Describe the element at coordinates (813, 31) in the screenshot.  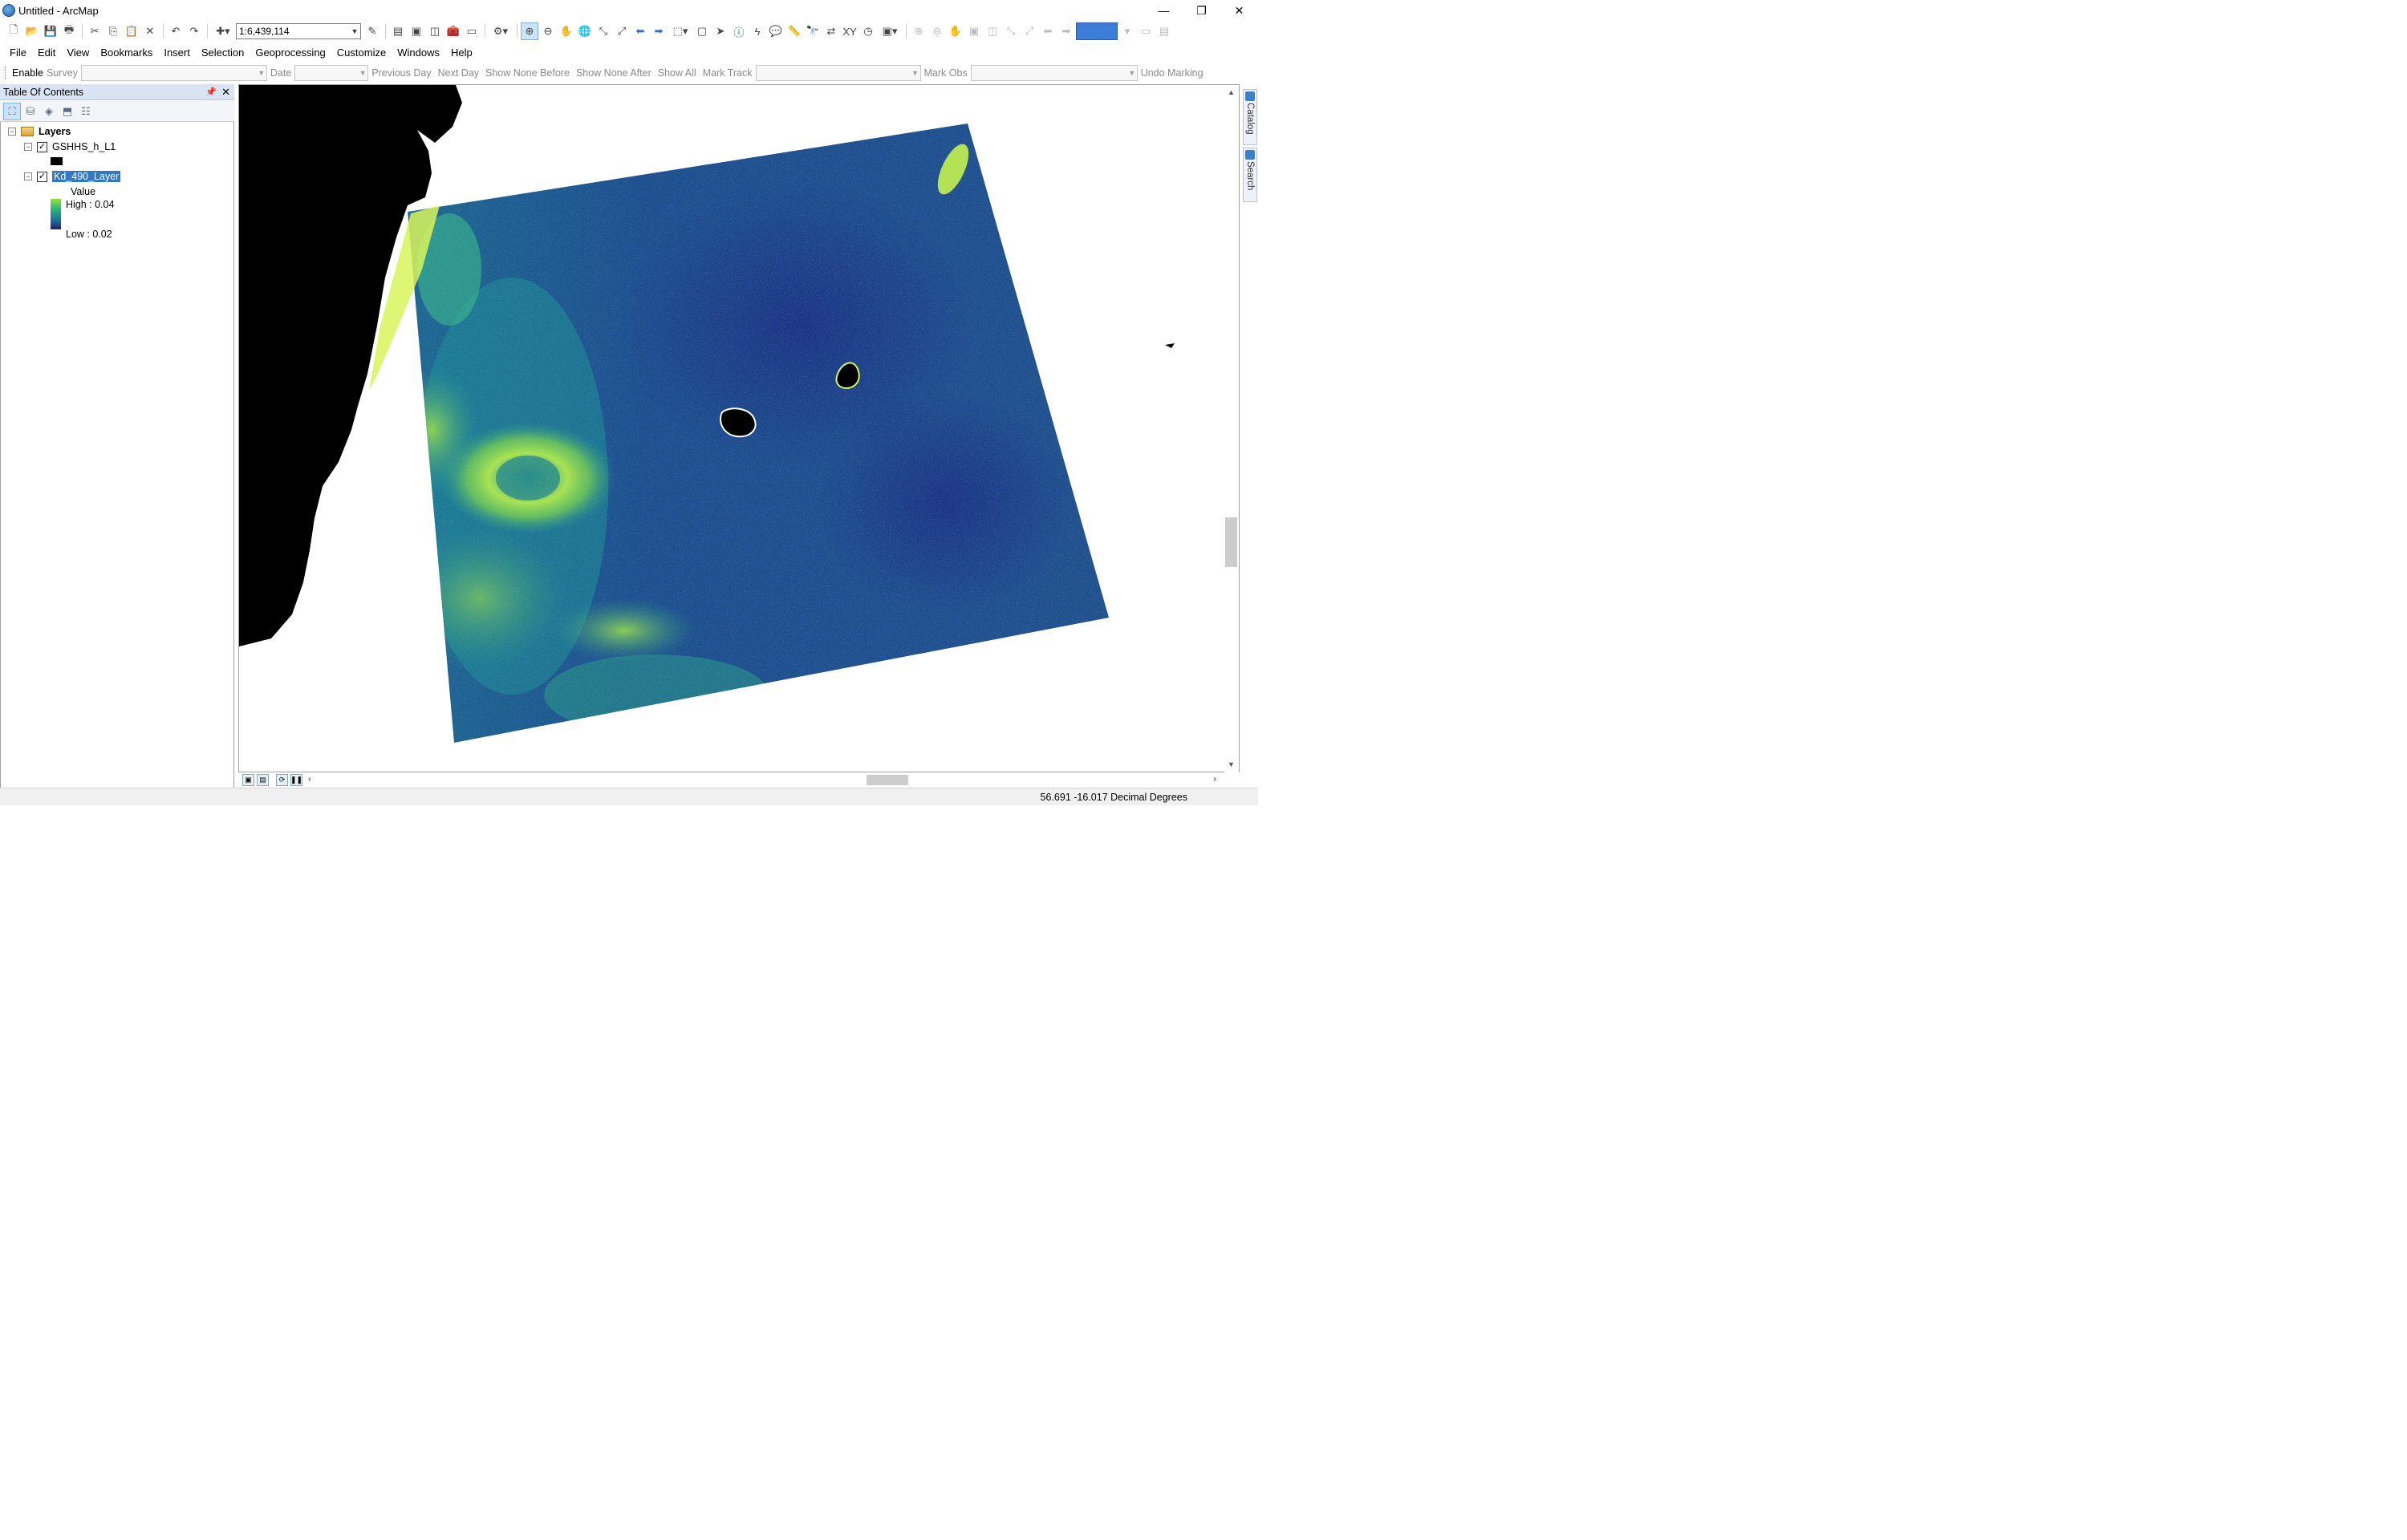
I see `find-icon: 🔭` at that location.